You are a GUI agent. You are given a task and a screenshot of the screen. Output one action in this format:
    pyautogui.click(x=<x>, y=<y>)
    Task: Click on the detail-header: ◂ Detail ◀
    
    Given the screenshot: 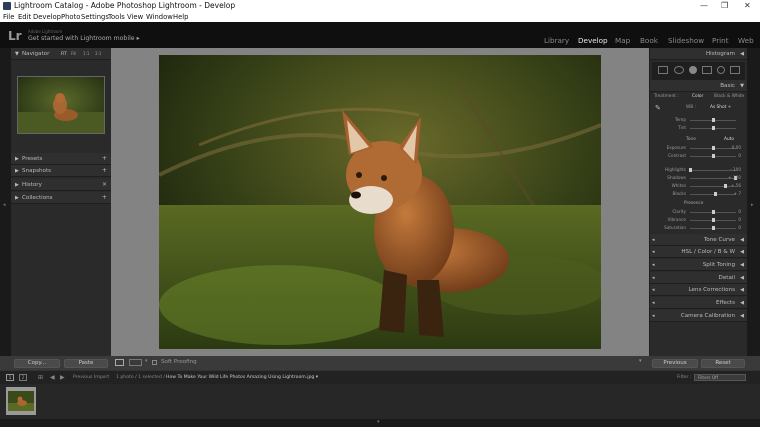 What is the action you would take?
    pyautogui.click(x=698, y=278)
    